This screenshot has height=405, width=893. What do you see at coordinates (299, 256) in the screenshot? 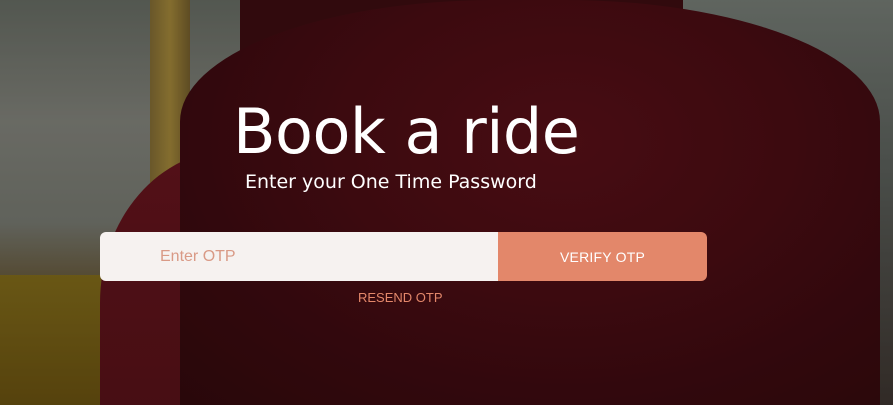
I see `otp-input` at bounding box center [299, 256].